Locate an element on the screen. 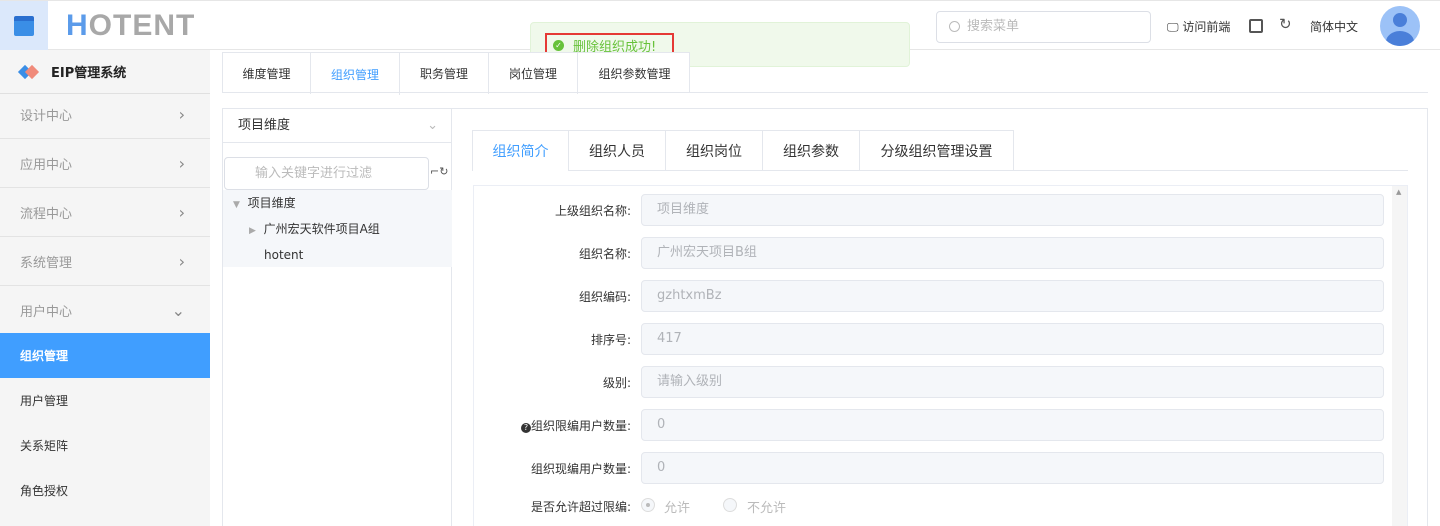  tab-org-params: 组织参数 is located at coordinates (811, 150).